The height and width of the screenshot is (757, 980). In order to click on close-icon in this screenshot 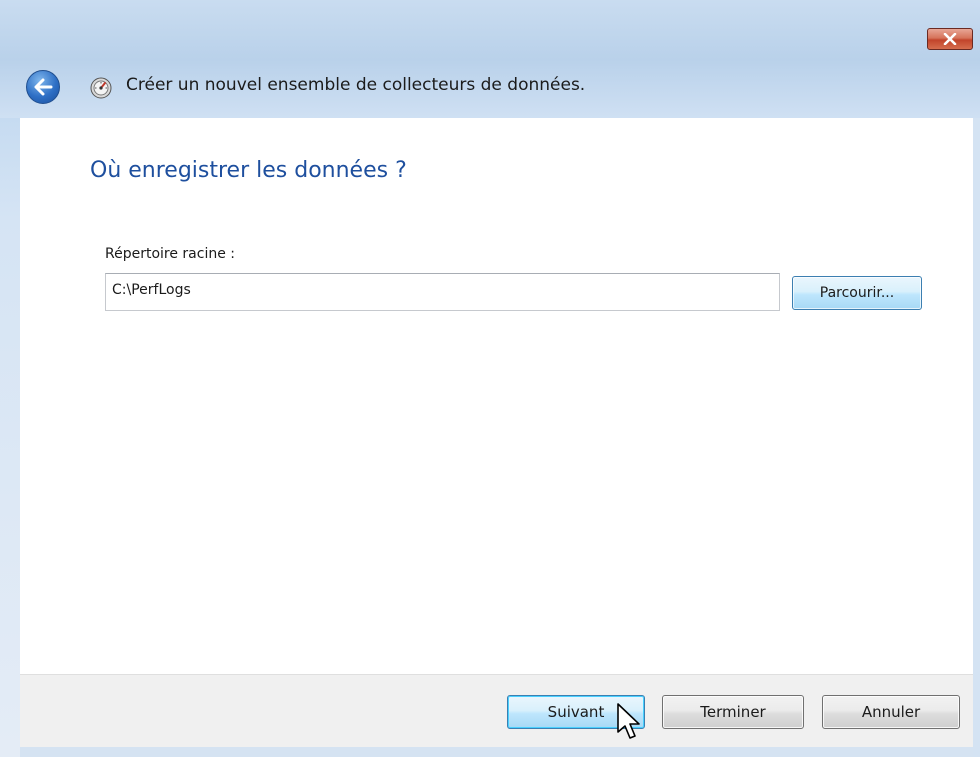, I will do `click(950, 39)`.